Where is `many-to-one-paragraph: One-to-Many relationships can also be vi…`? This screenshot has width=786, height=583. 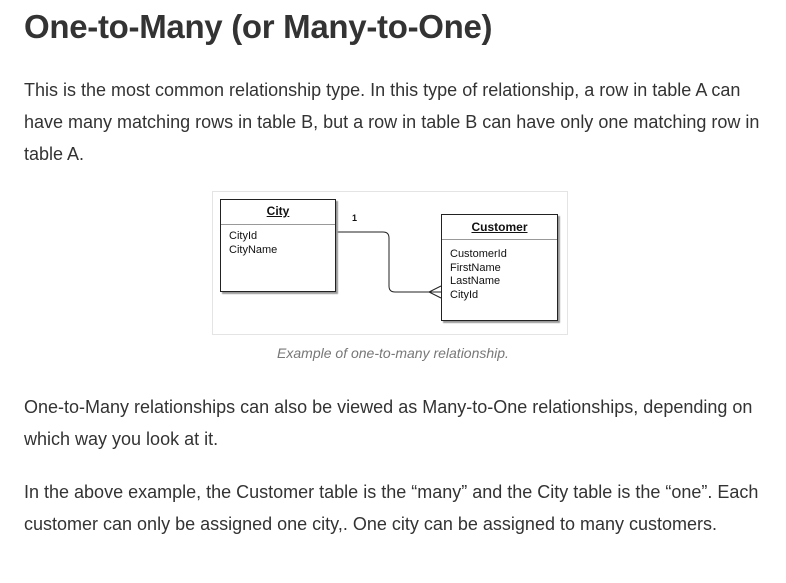
many-to-one-paragraph: One-to-Many relationships can also be vi… is located at coordinates (388, 423).